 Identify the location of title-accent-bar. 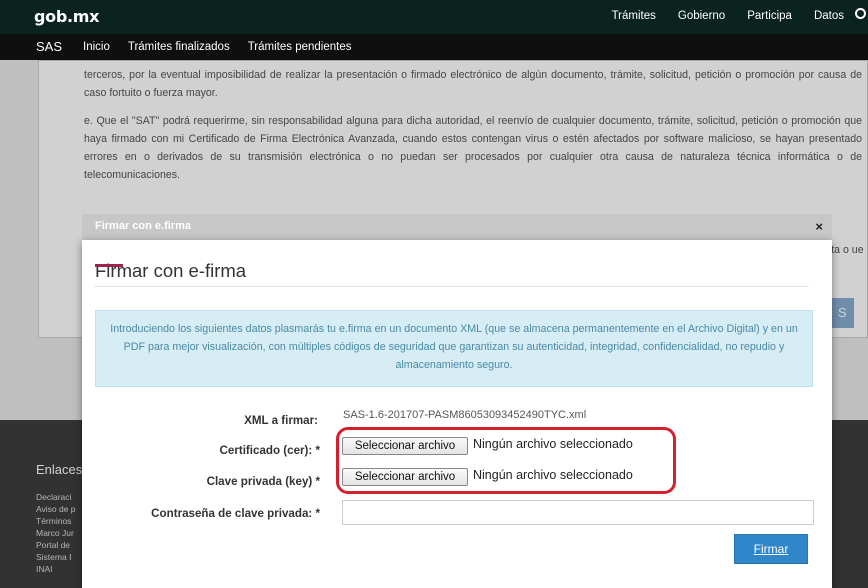
(109, 265).